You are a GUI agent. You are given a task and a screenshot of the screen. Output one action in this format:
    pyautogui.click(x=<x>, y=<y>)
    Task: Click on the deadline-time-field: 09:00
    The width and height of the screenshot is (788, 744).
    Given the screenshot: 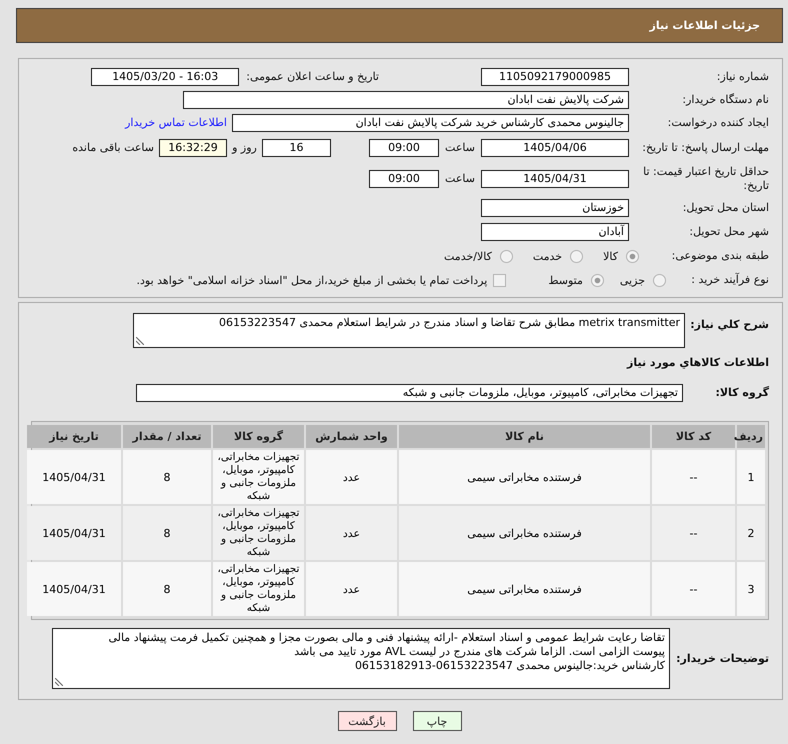 What is the action you would take?
    pyautogui.click(x=404, y=148)
    